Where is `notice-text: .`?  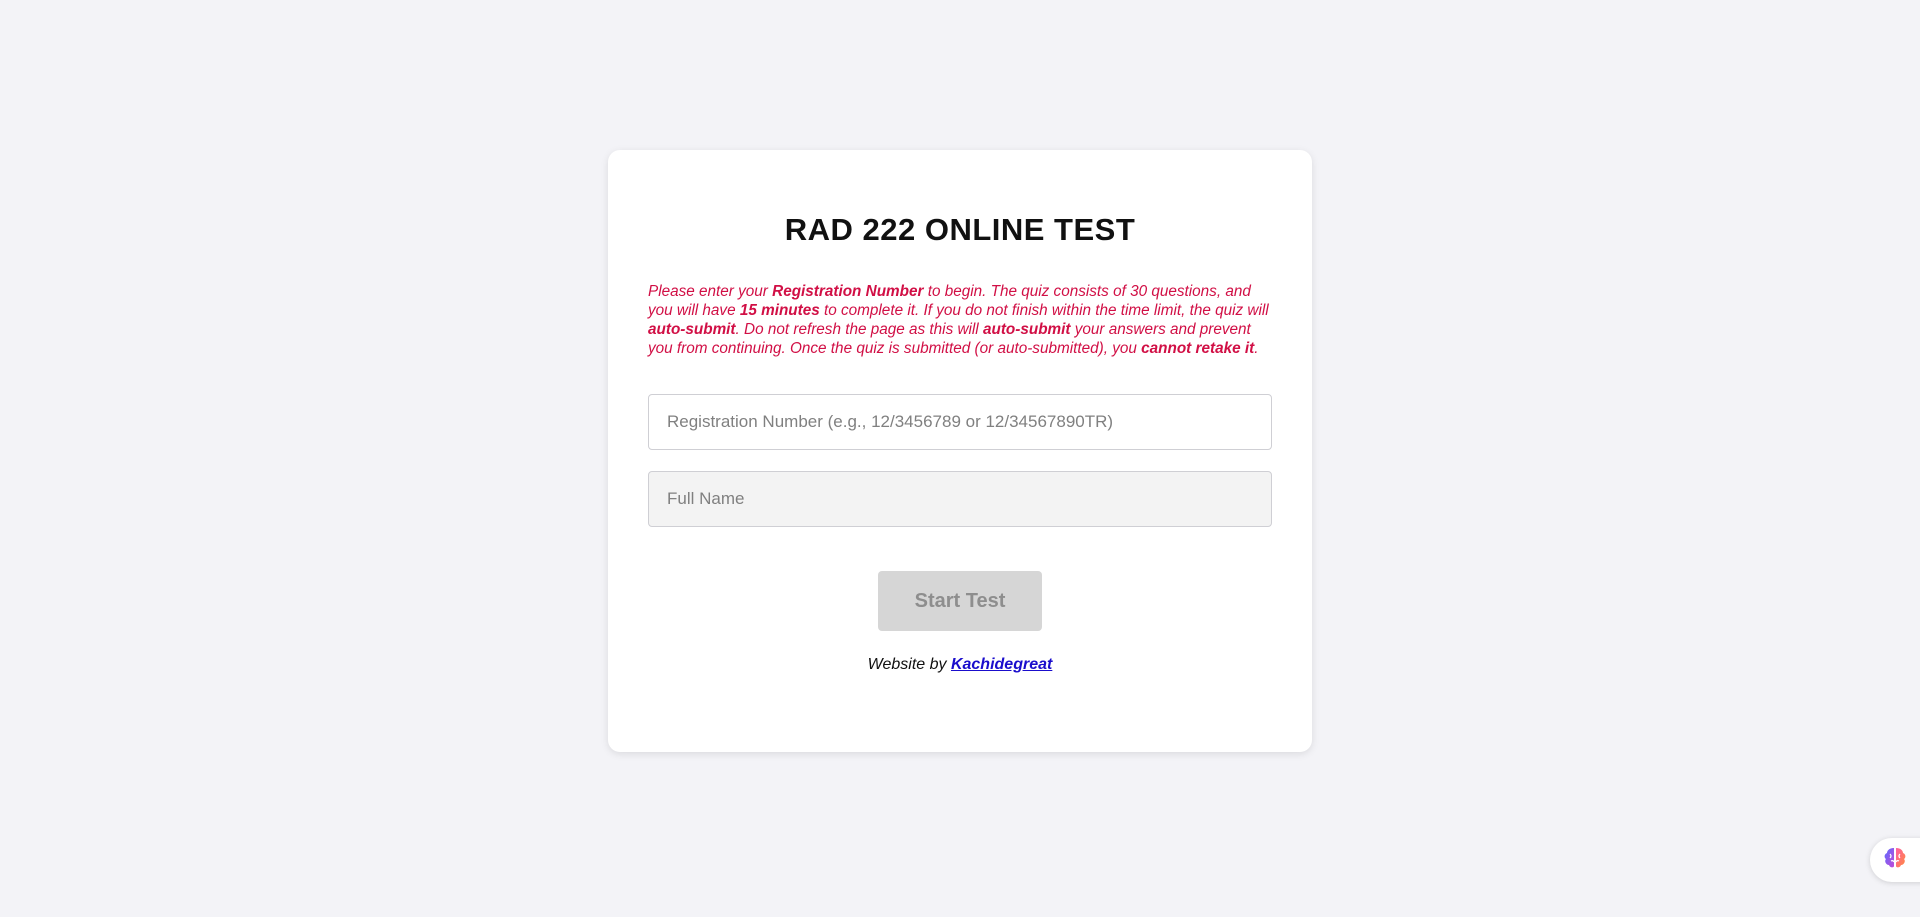
notice-text: . is located at coordinates (1256, 348).